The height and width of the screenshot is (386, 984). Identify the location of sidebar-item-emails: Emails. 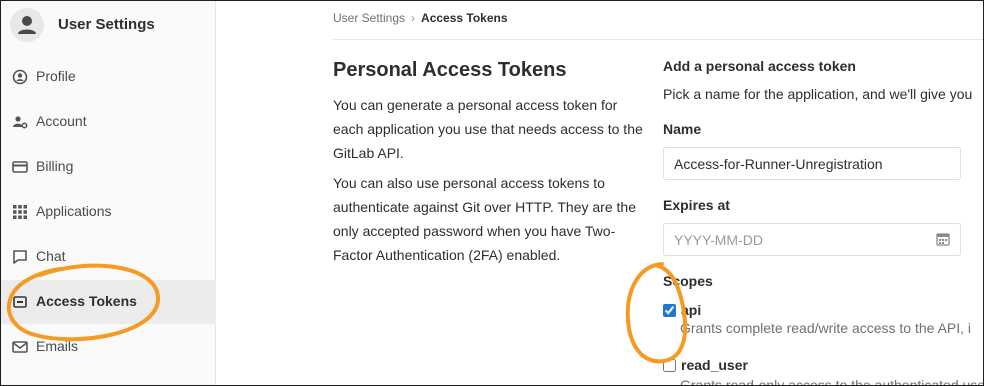
(108, 347).